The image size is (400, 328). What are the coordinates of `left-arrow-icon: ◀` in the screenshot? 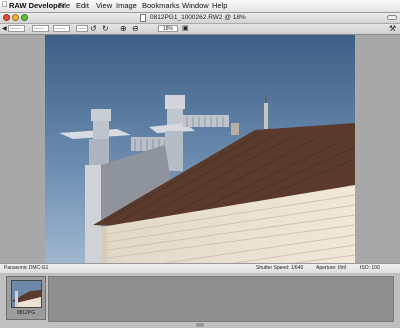 It's located at (4, 29).